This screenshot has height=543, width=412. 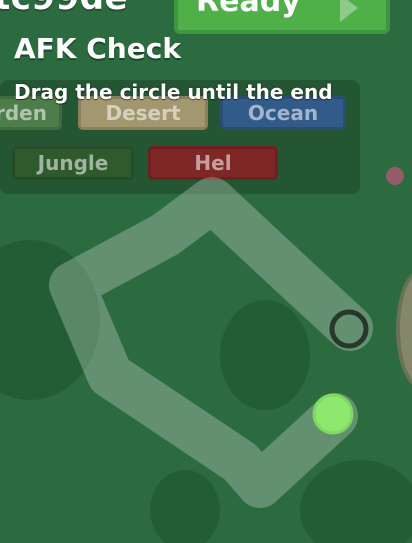 I want to click on afk-check-title: AFK Check, so click(x=97, y=48).